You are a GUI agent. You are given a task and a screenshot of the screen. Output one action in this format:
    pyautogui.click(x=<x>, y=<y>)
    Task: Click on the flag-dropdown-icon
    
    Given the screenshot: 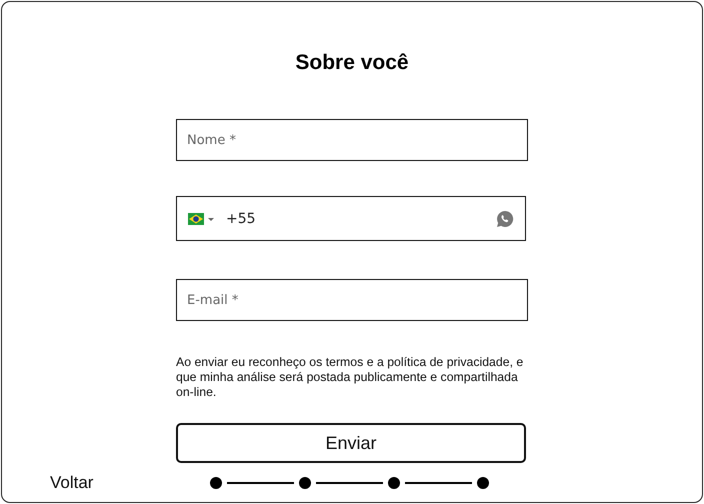 What is the action you would take?
    pyautogui.click(x=201, y=218)
    